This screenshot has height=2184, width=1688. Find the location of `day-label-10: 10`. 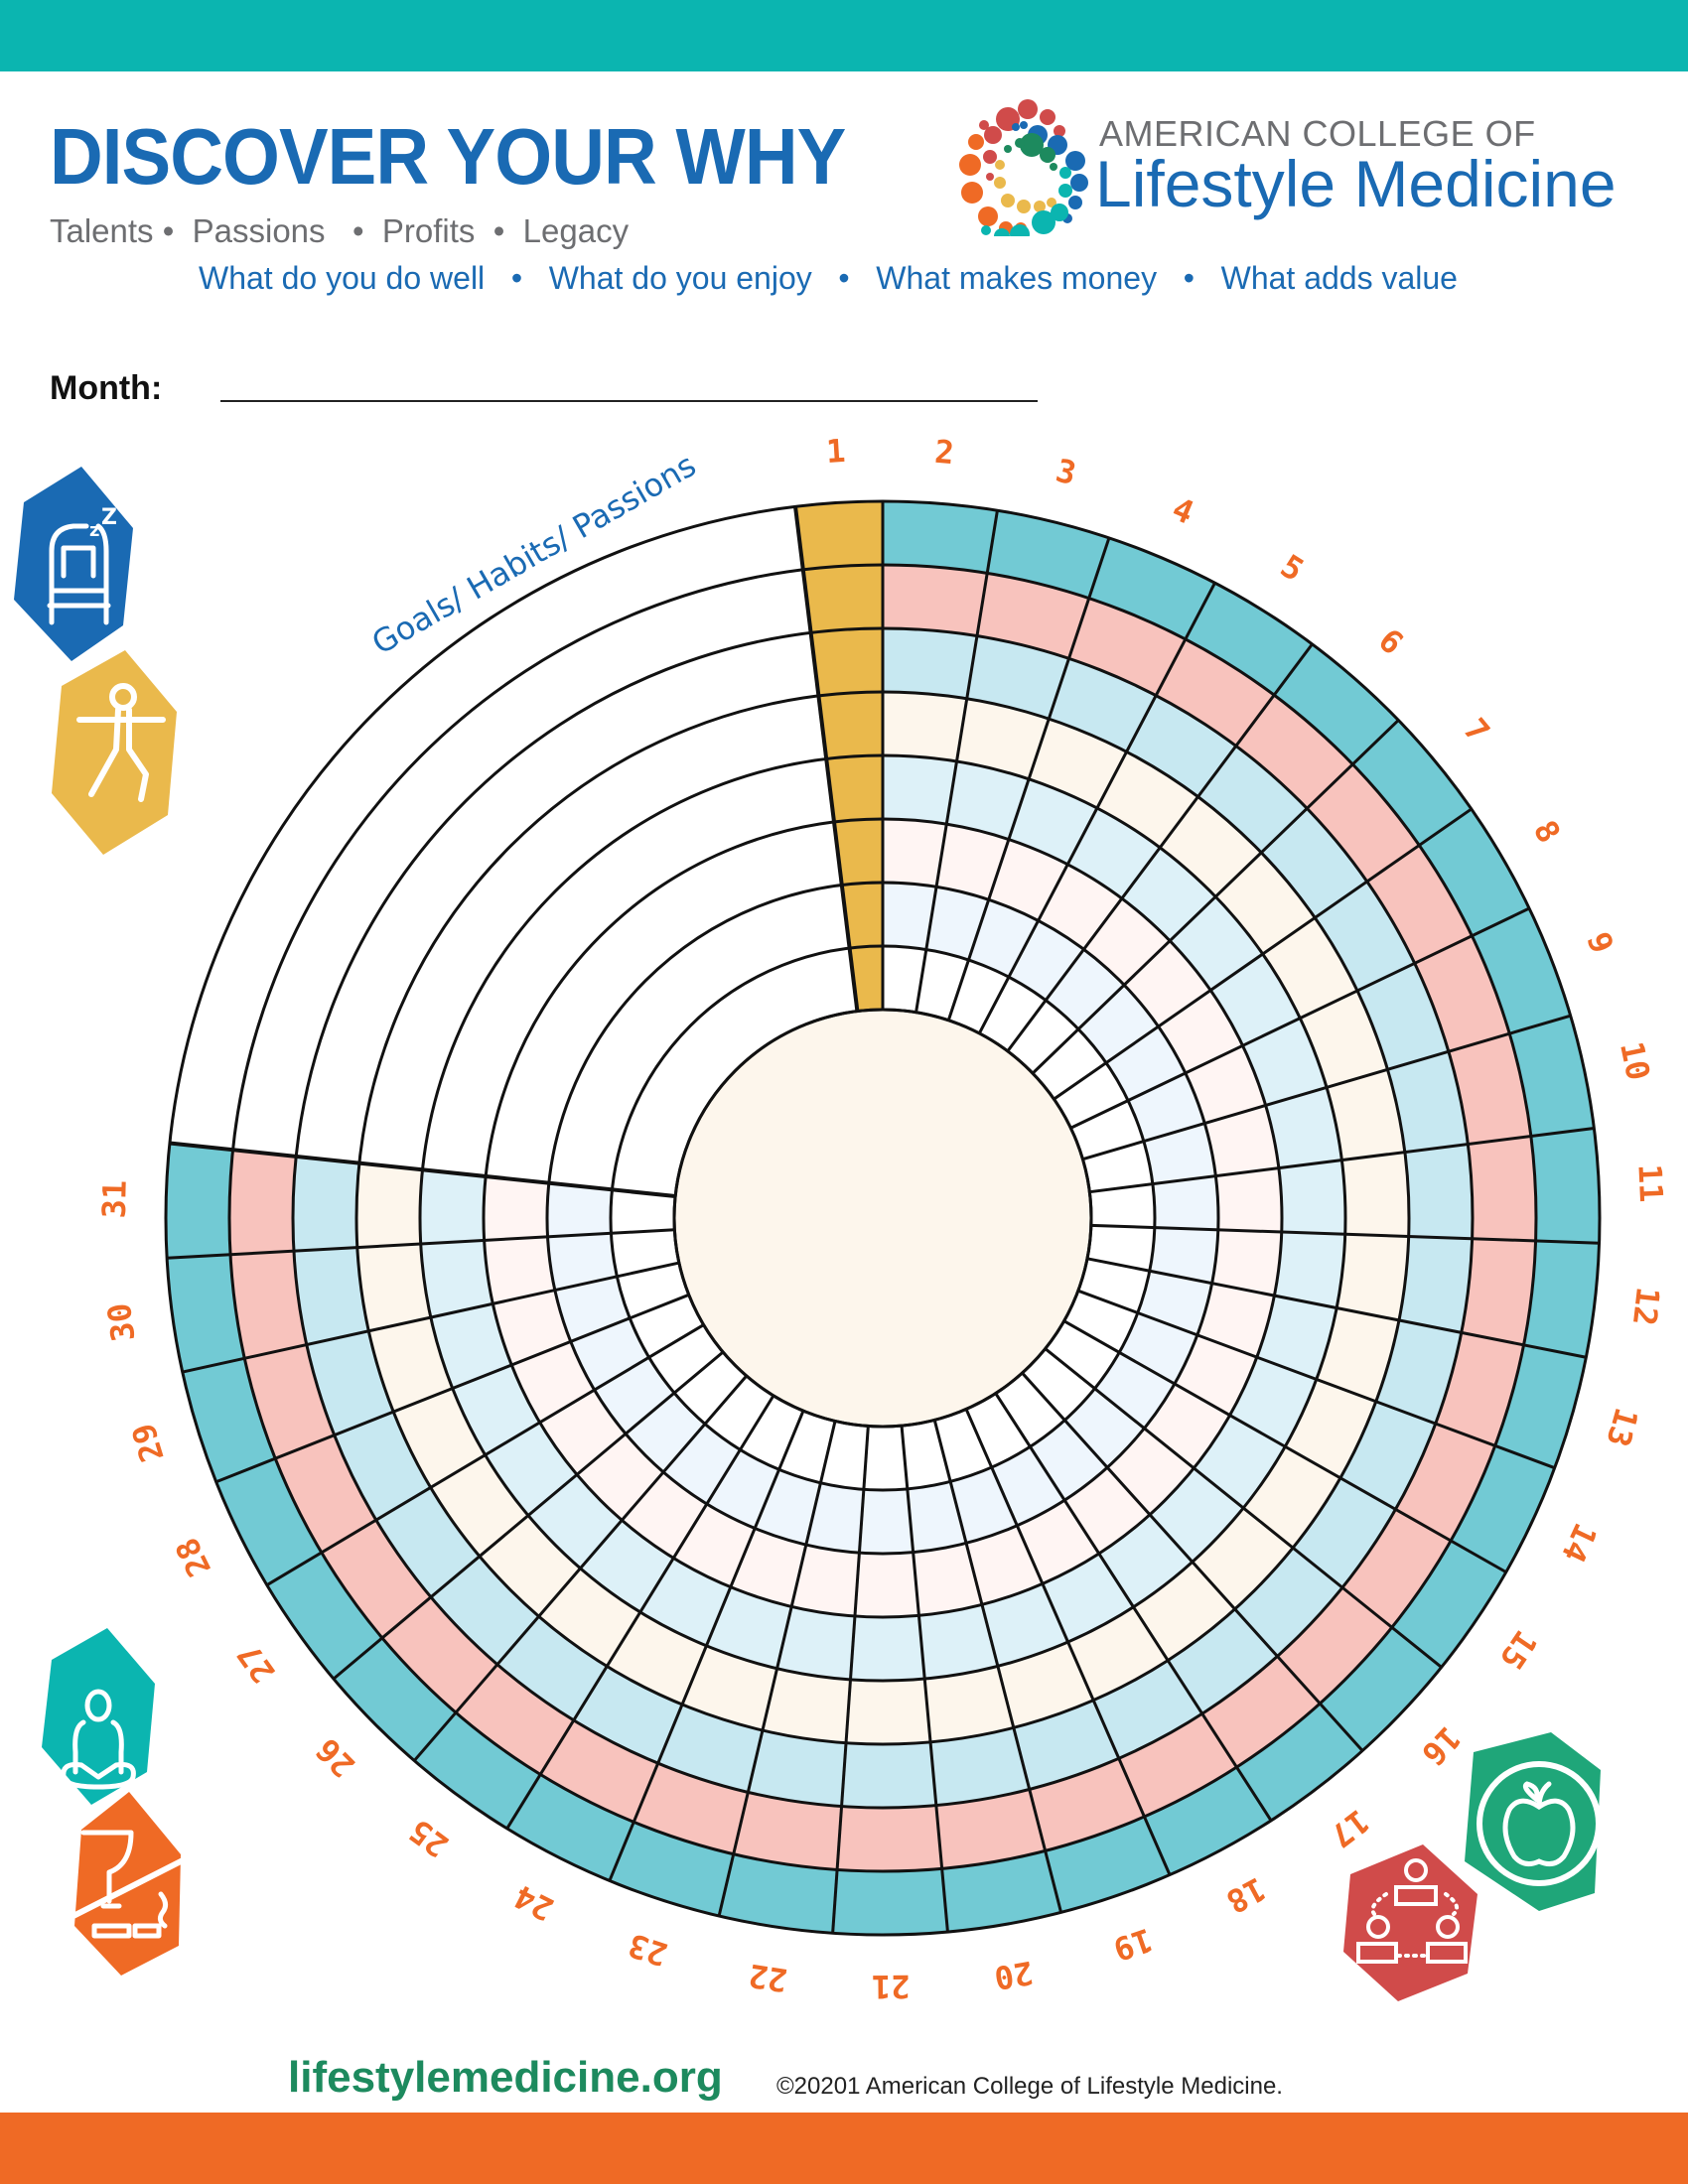

day-label-10: 10 is located at coordinates (1635, 1060).